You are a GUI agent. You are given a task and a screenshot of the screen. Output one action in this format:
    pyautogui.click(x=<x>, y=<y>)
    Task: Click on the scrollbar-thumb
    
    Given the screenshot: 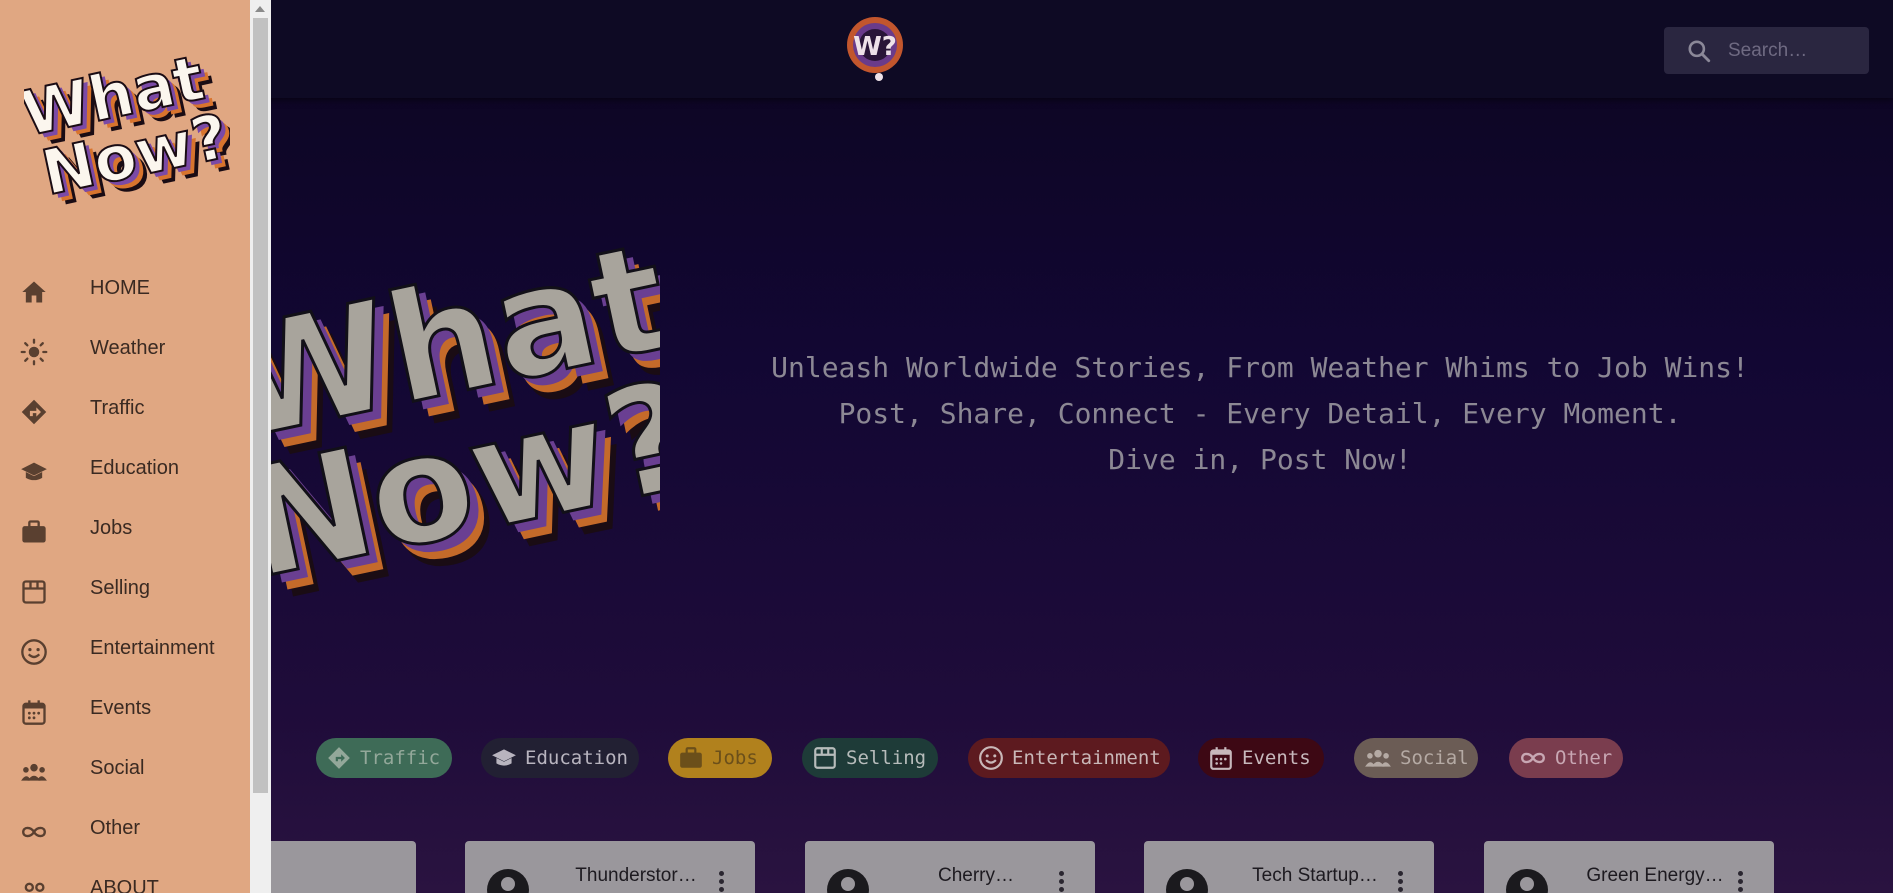 What is the action you would take?
    pyautogui.click(x=260, y=405)
    